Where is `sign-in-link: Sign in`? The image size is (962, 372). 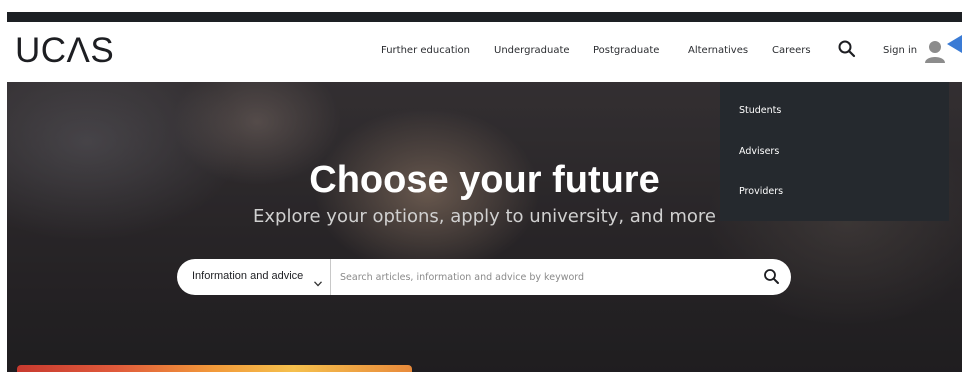 sign-in-link: Sign in is located at coordinates (900, 50).